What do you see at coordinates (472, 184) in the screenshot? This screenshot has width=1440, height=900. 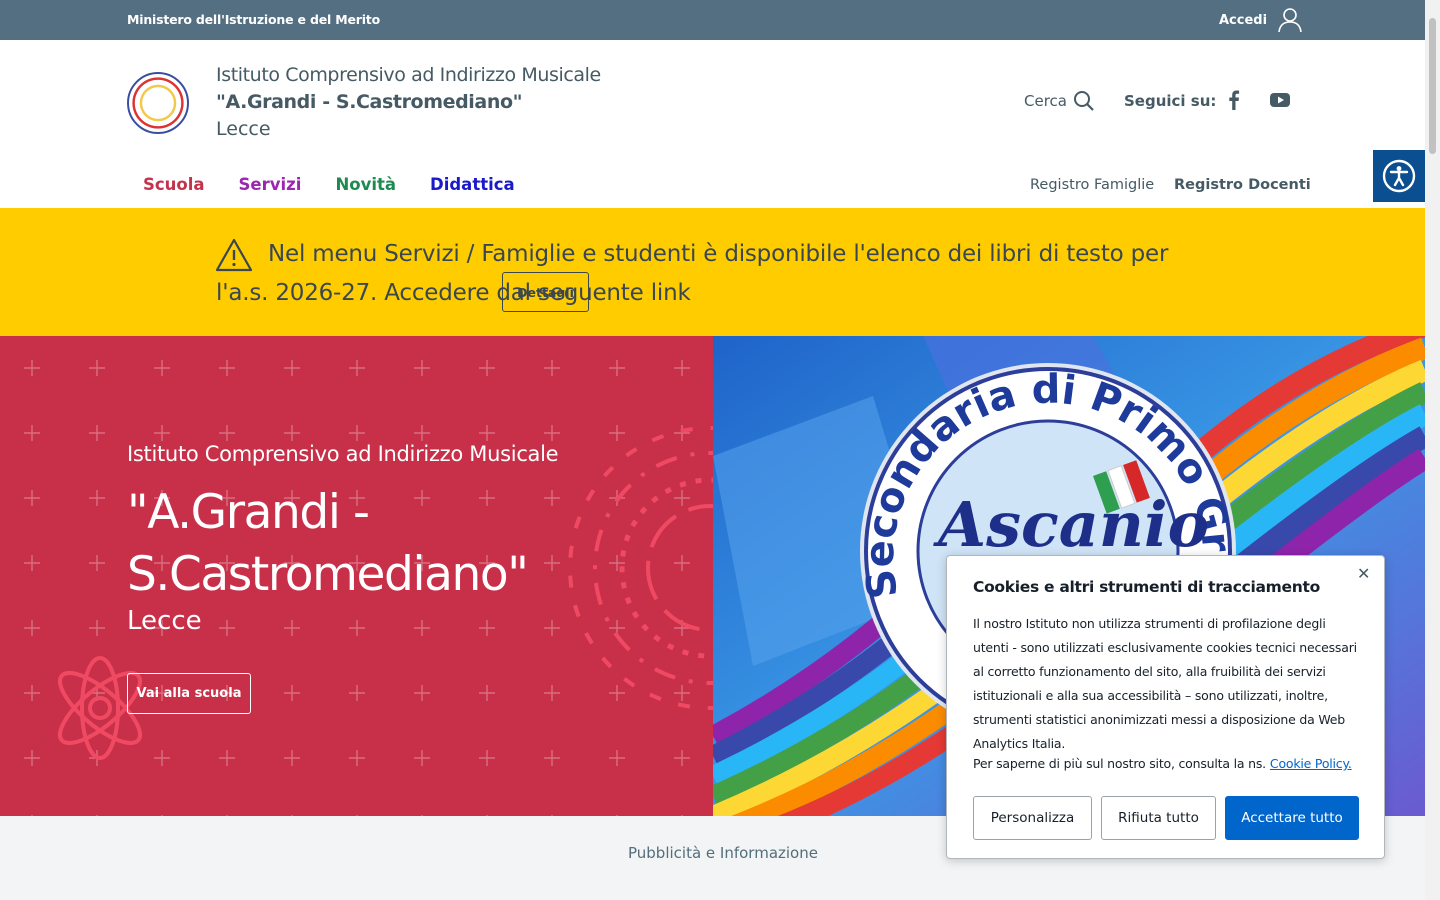 I see `nav-didattica: Didattica` at bounding box center [472, 184].